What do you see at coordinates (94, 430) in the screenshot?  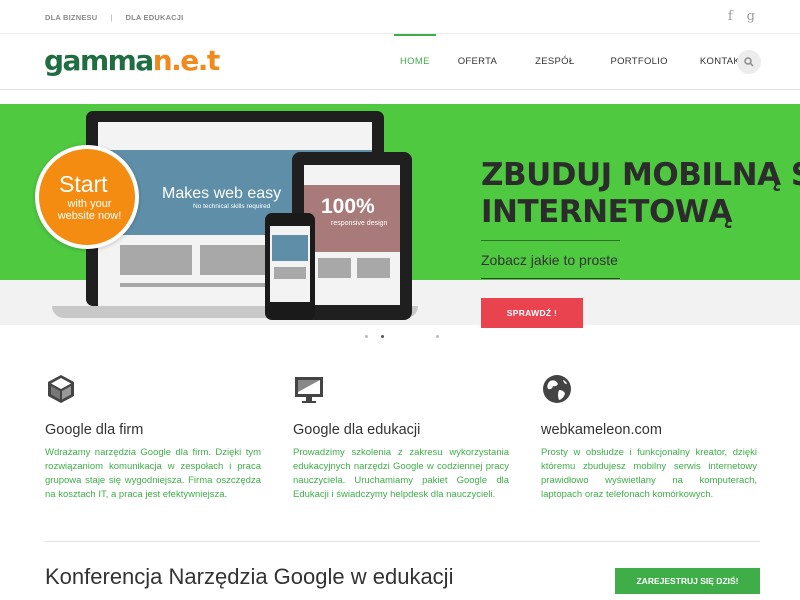 I see `feature-title: Google dla firm` at bounding box center [94, 430].